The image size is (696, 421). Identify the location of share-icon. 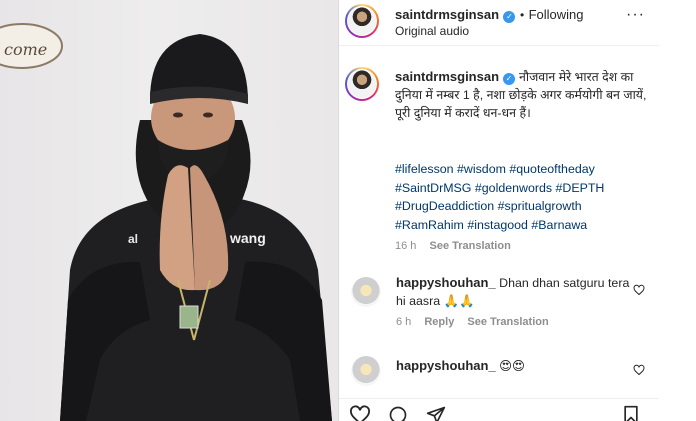
(436, 413).